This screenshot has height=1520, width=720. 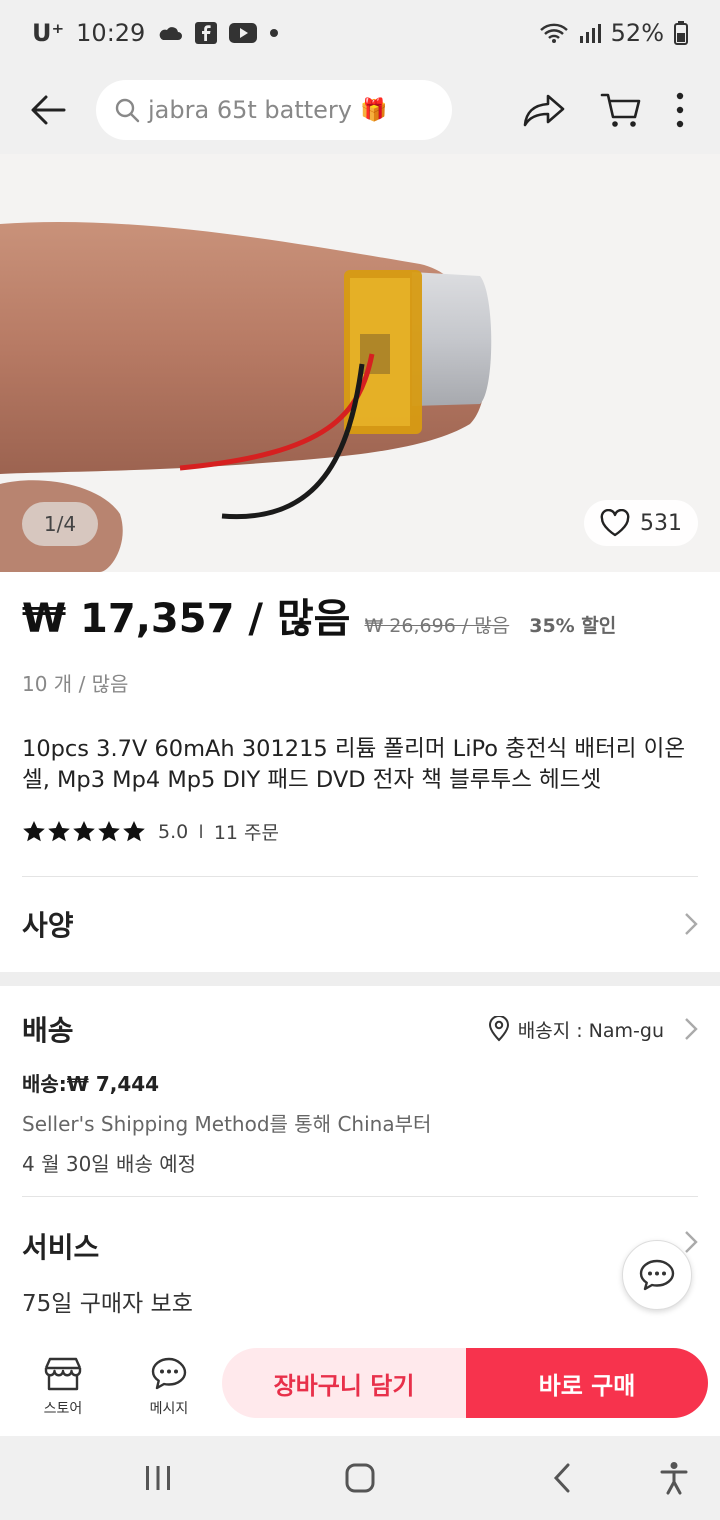 I want to click on order-count: 11 주문, so click(x=246, y=833).